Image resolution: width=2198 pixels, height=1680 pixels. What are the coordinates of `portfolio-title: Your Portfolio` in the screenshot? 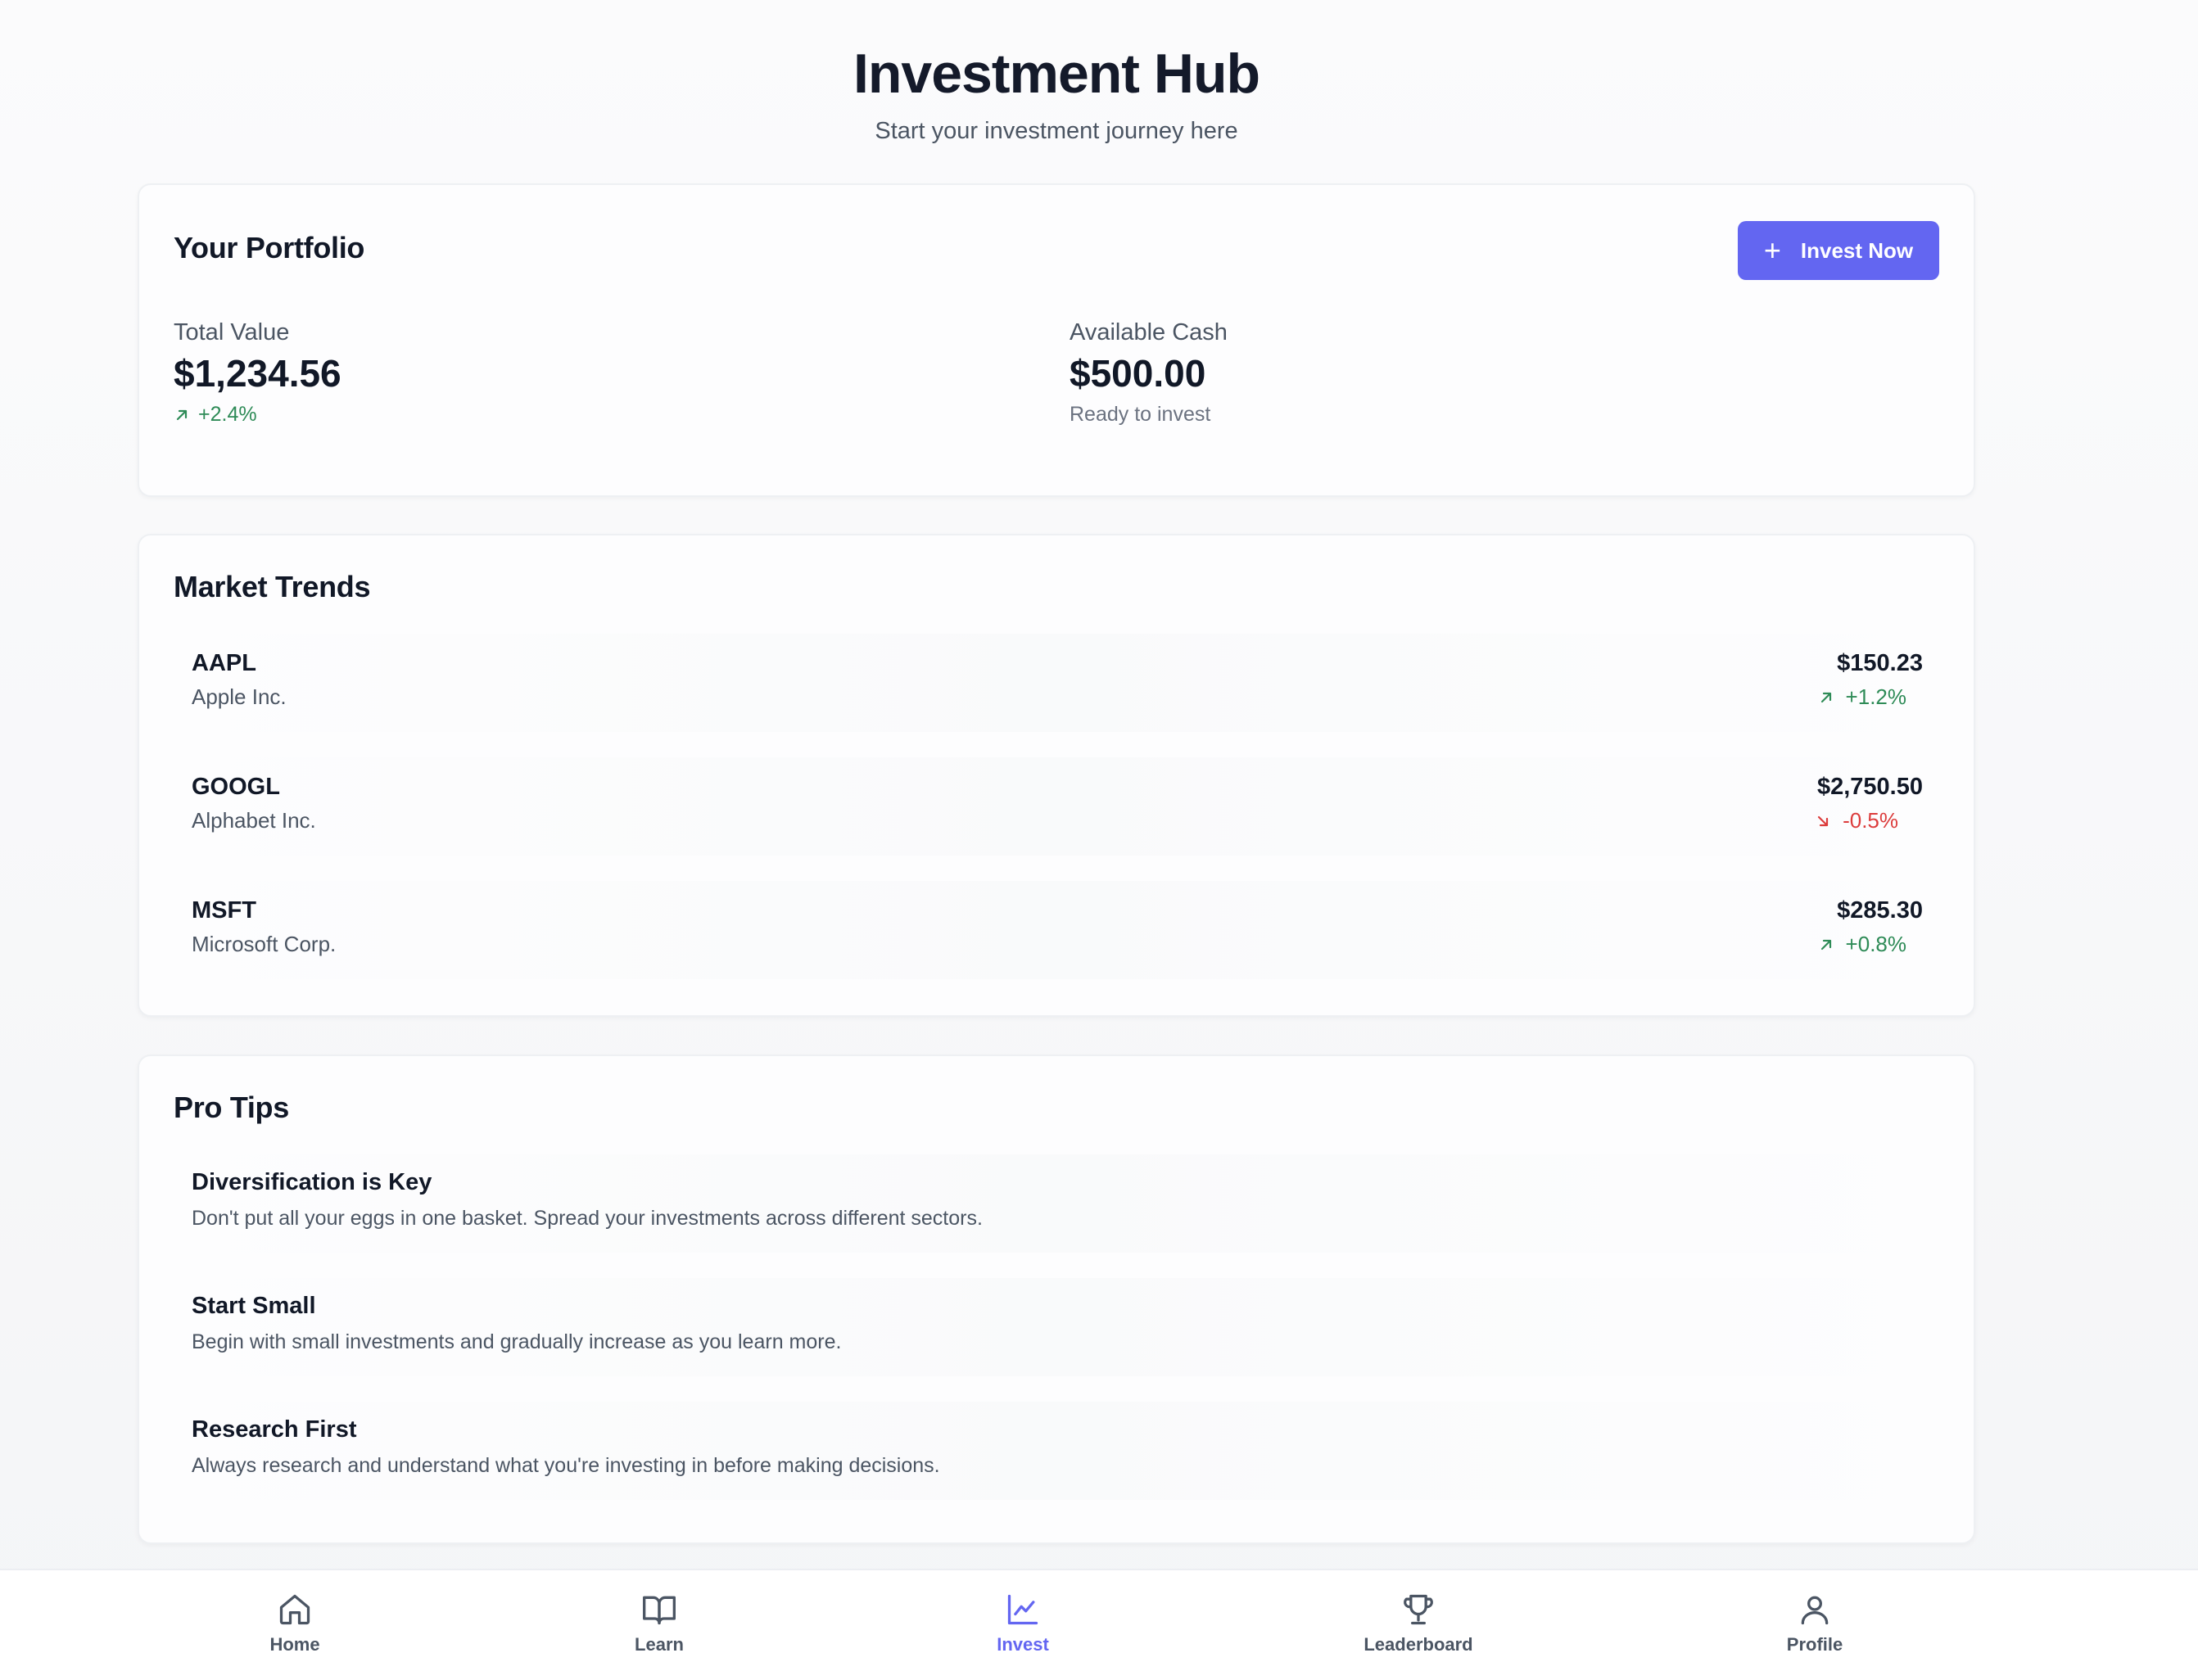 It's located at (269, 247).